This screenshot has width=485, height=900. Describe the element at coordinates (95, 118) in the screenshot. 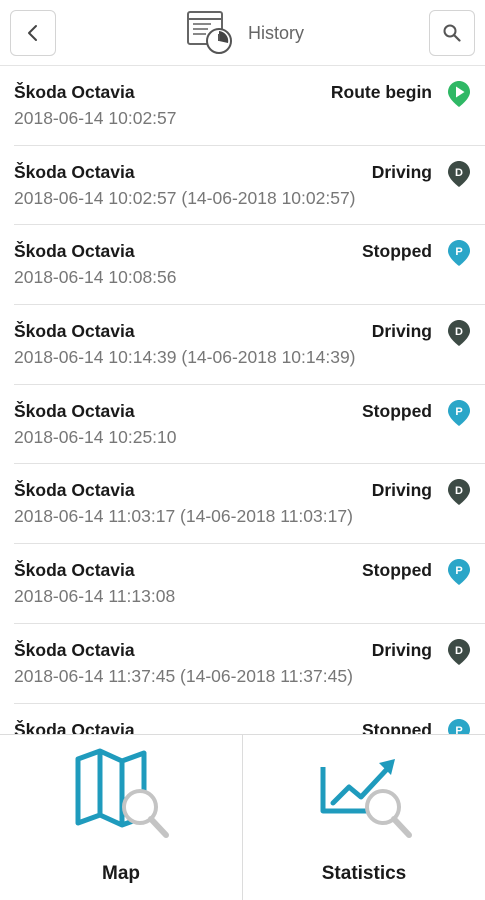

I see `event-time: 2018-06-14 10:02:57` at that location.